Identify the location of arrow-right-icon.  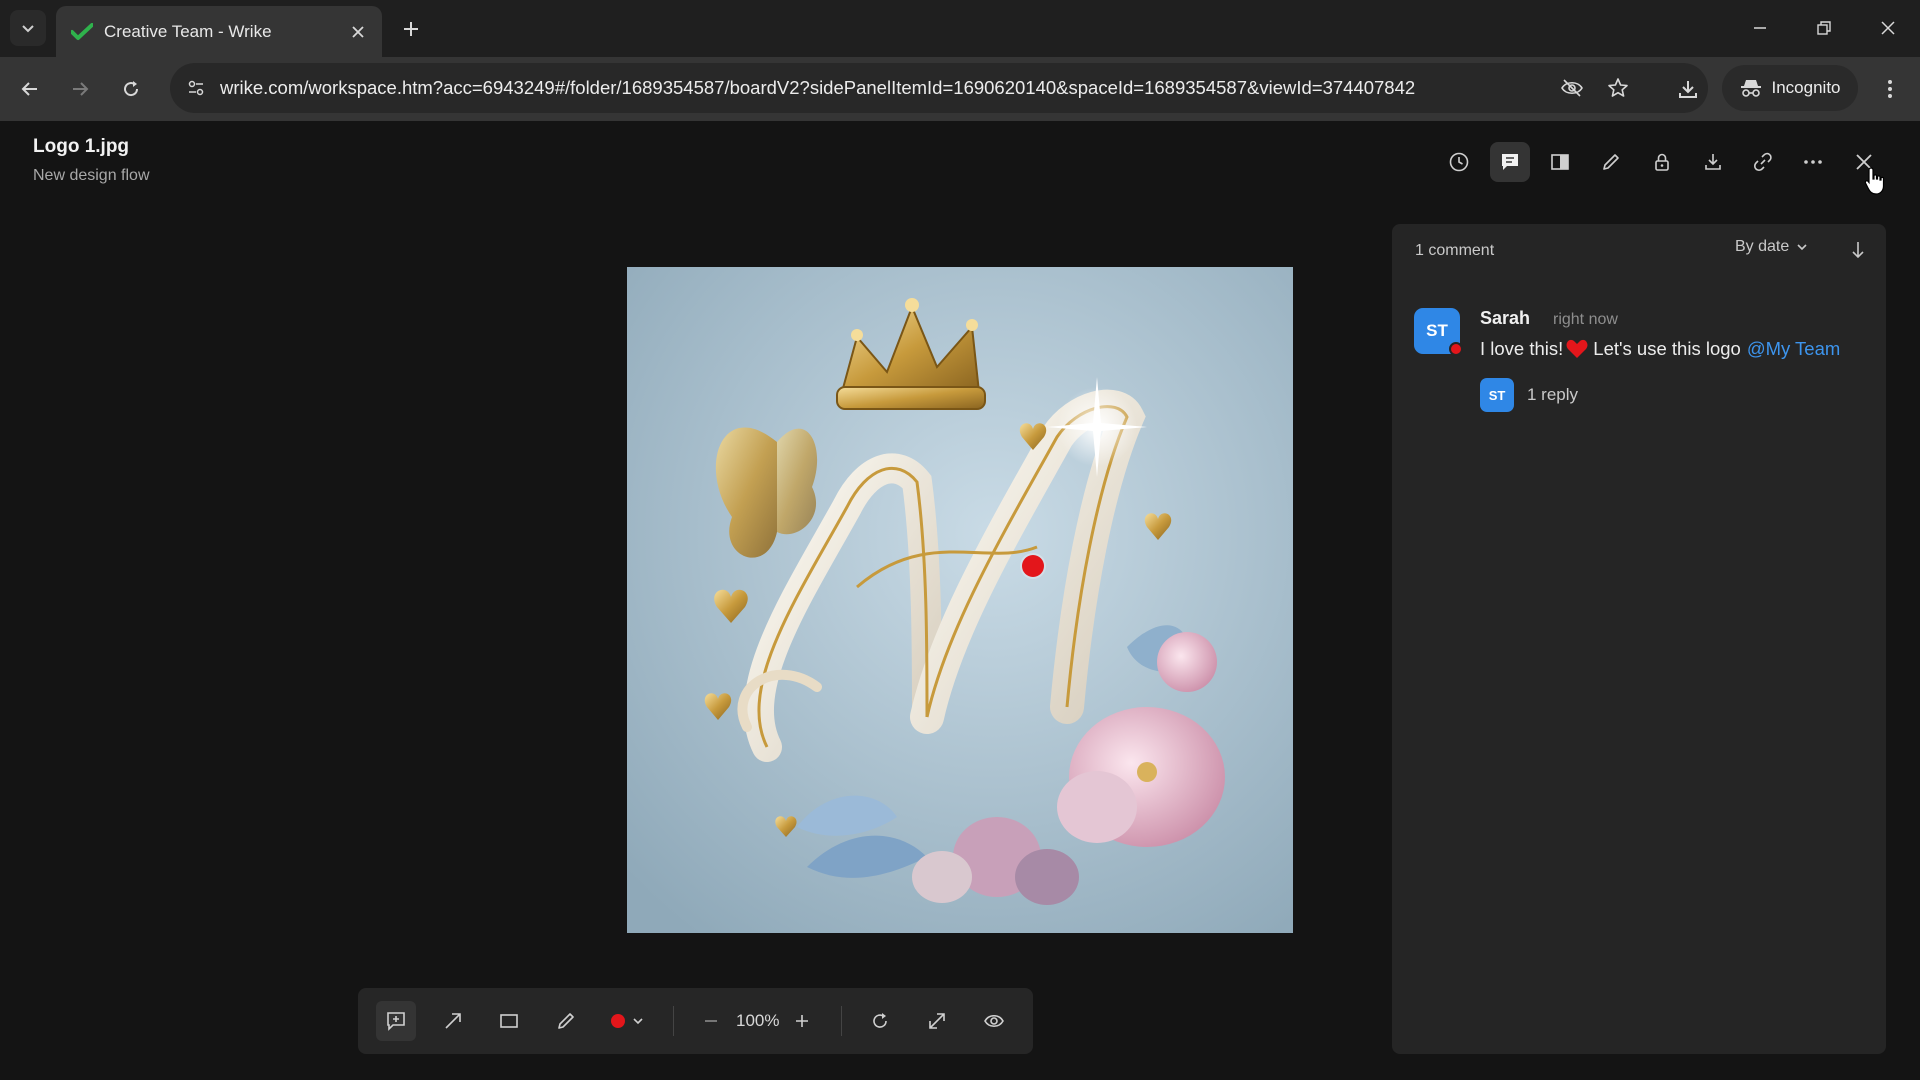
(81, 89).